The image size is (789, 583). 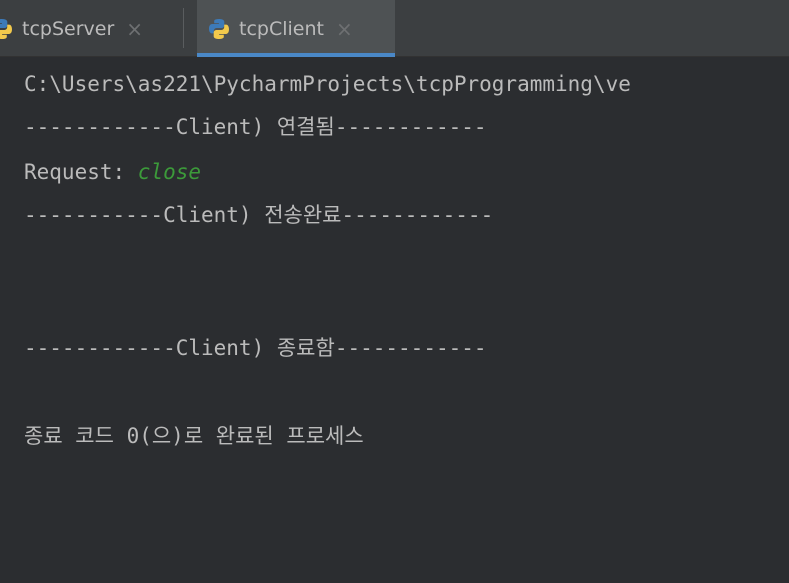 I want to click on tab-label: tcpClient, so click(x=281, y=28).